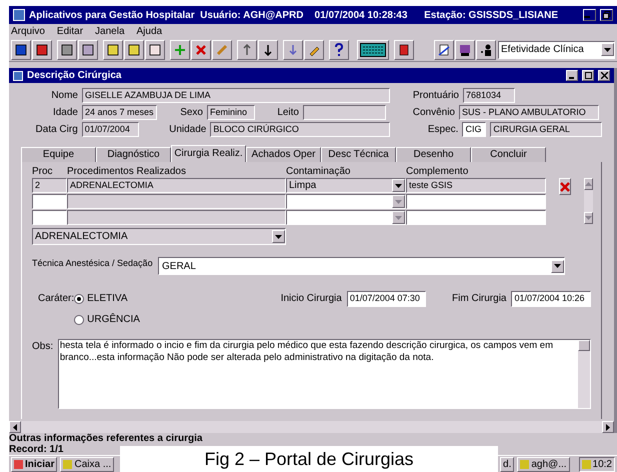 The image size is (617, 472). Describe the element at coordinates (191, 113) in the screenshot. I see `field-label: Sexo` at that location.